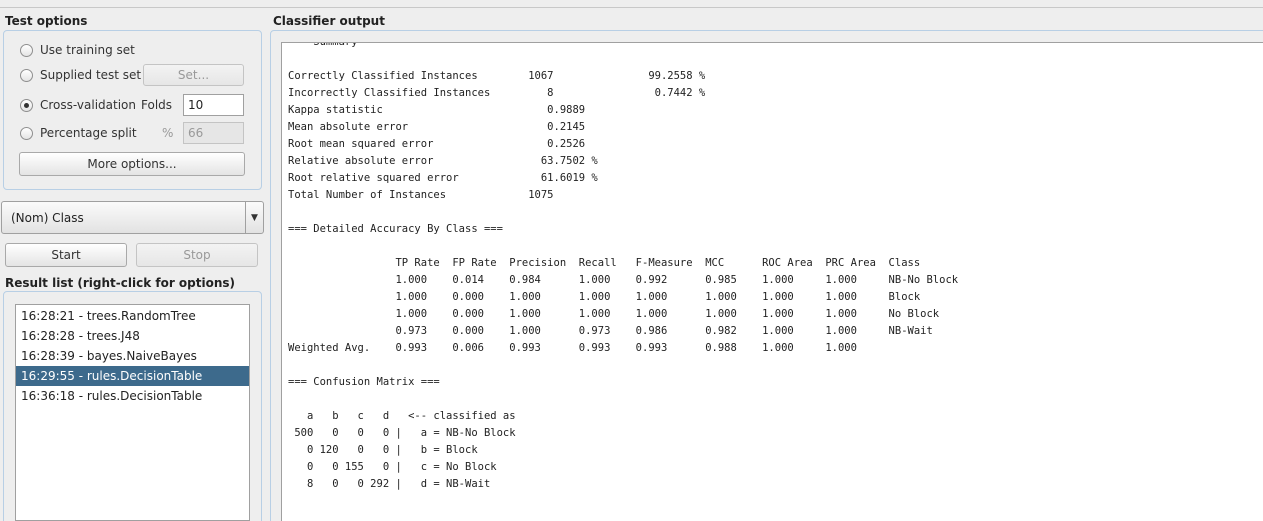 This screenshot has height=521, width=1263. Describe the element at coordinates (91, 75) in the screenshot. I see `supplied-test-set-label: Supplied test set` at that location.